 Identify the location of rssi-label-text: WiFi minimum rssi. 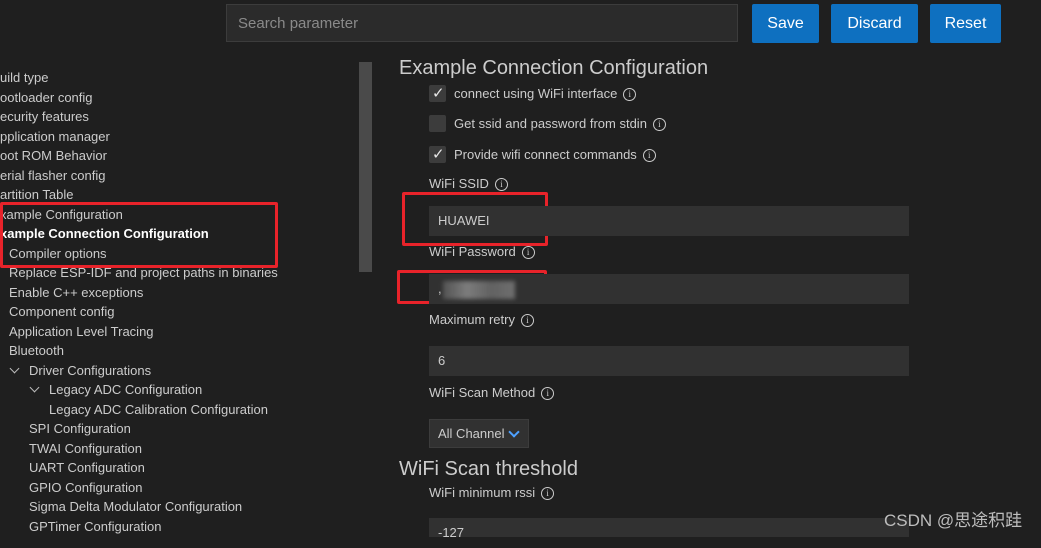
(482, 492).